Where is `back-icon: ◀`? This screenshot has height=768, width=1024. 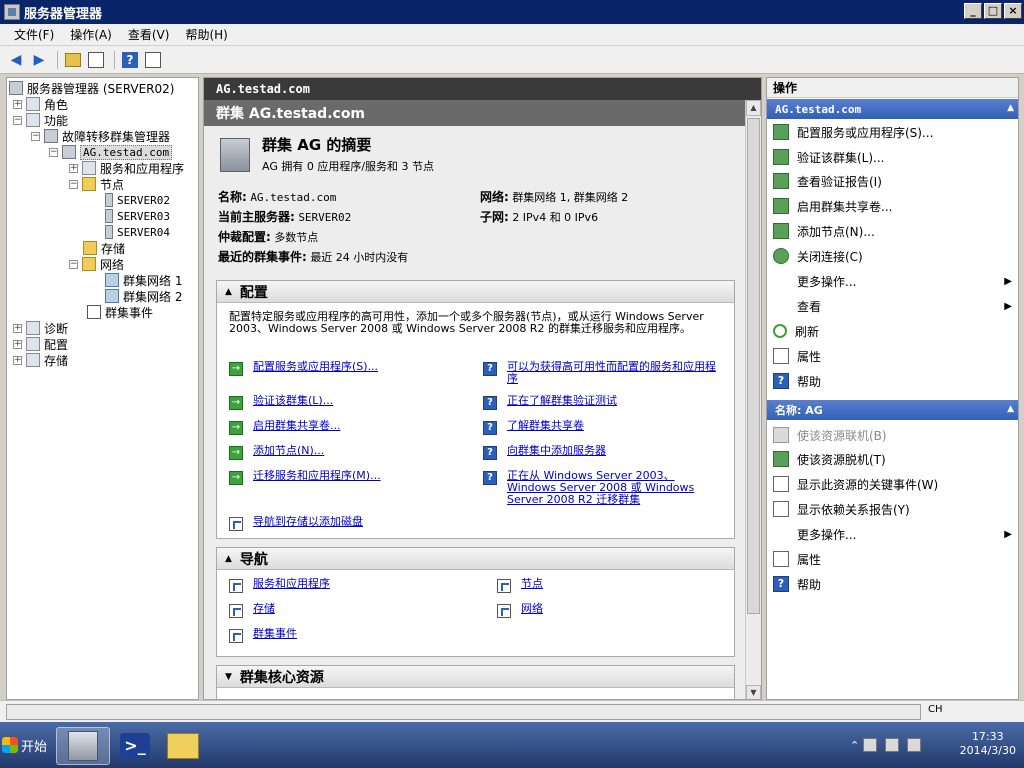 back-icon: ◀ is located at coordinates (16, 60).